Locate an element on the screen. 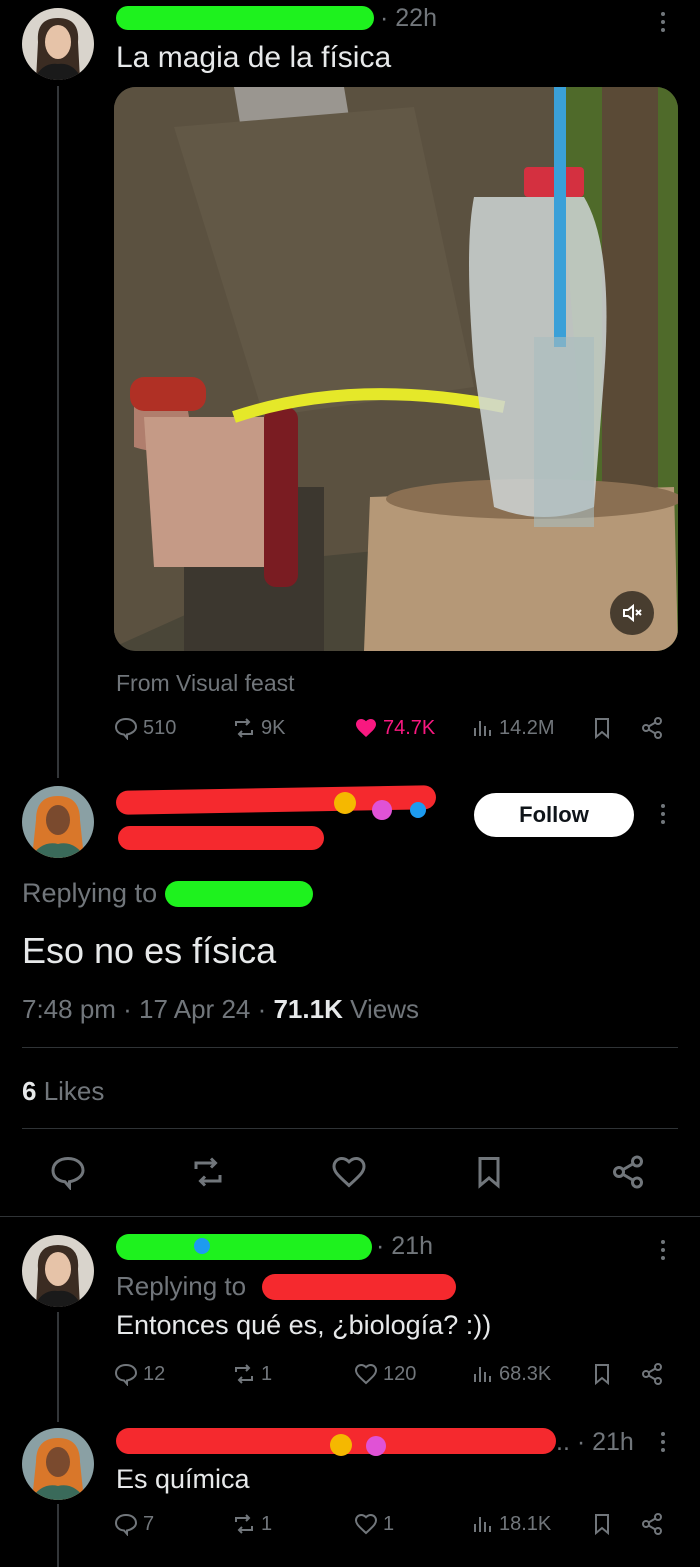  follow-button: Follow is located at coordinates (554, 815).